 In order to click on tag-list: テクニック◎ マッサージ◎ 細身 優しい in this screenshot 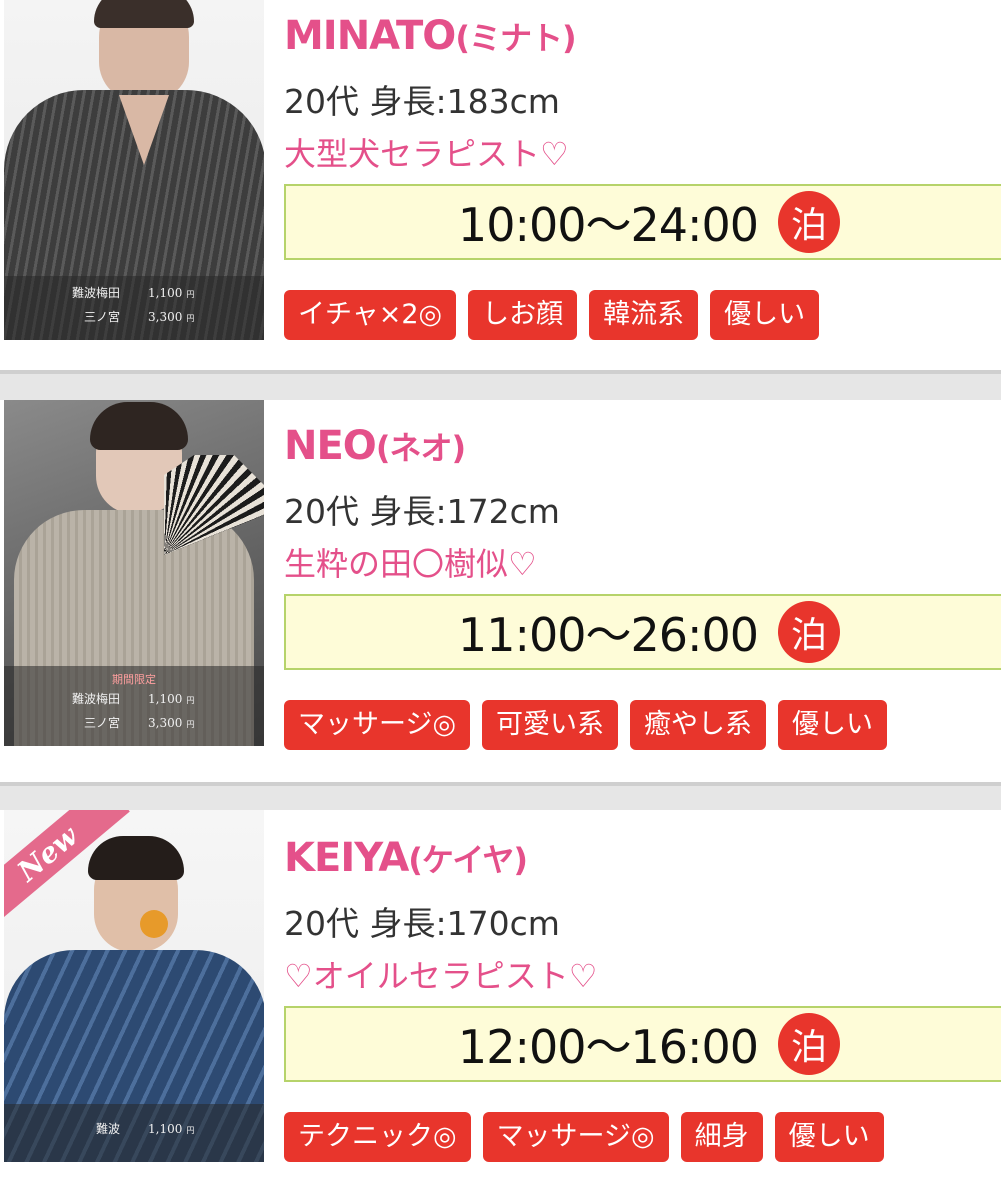, I will do `click(635, 1137)`.